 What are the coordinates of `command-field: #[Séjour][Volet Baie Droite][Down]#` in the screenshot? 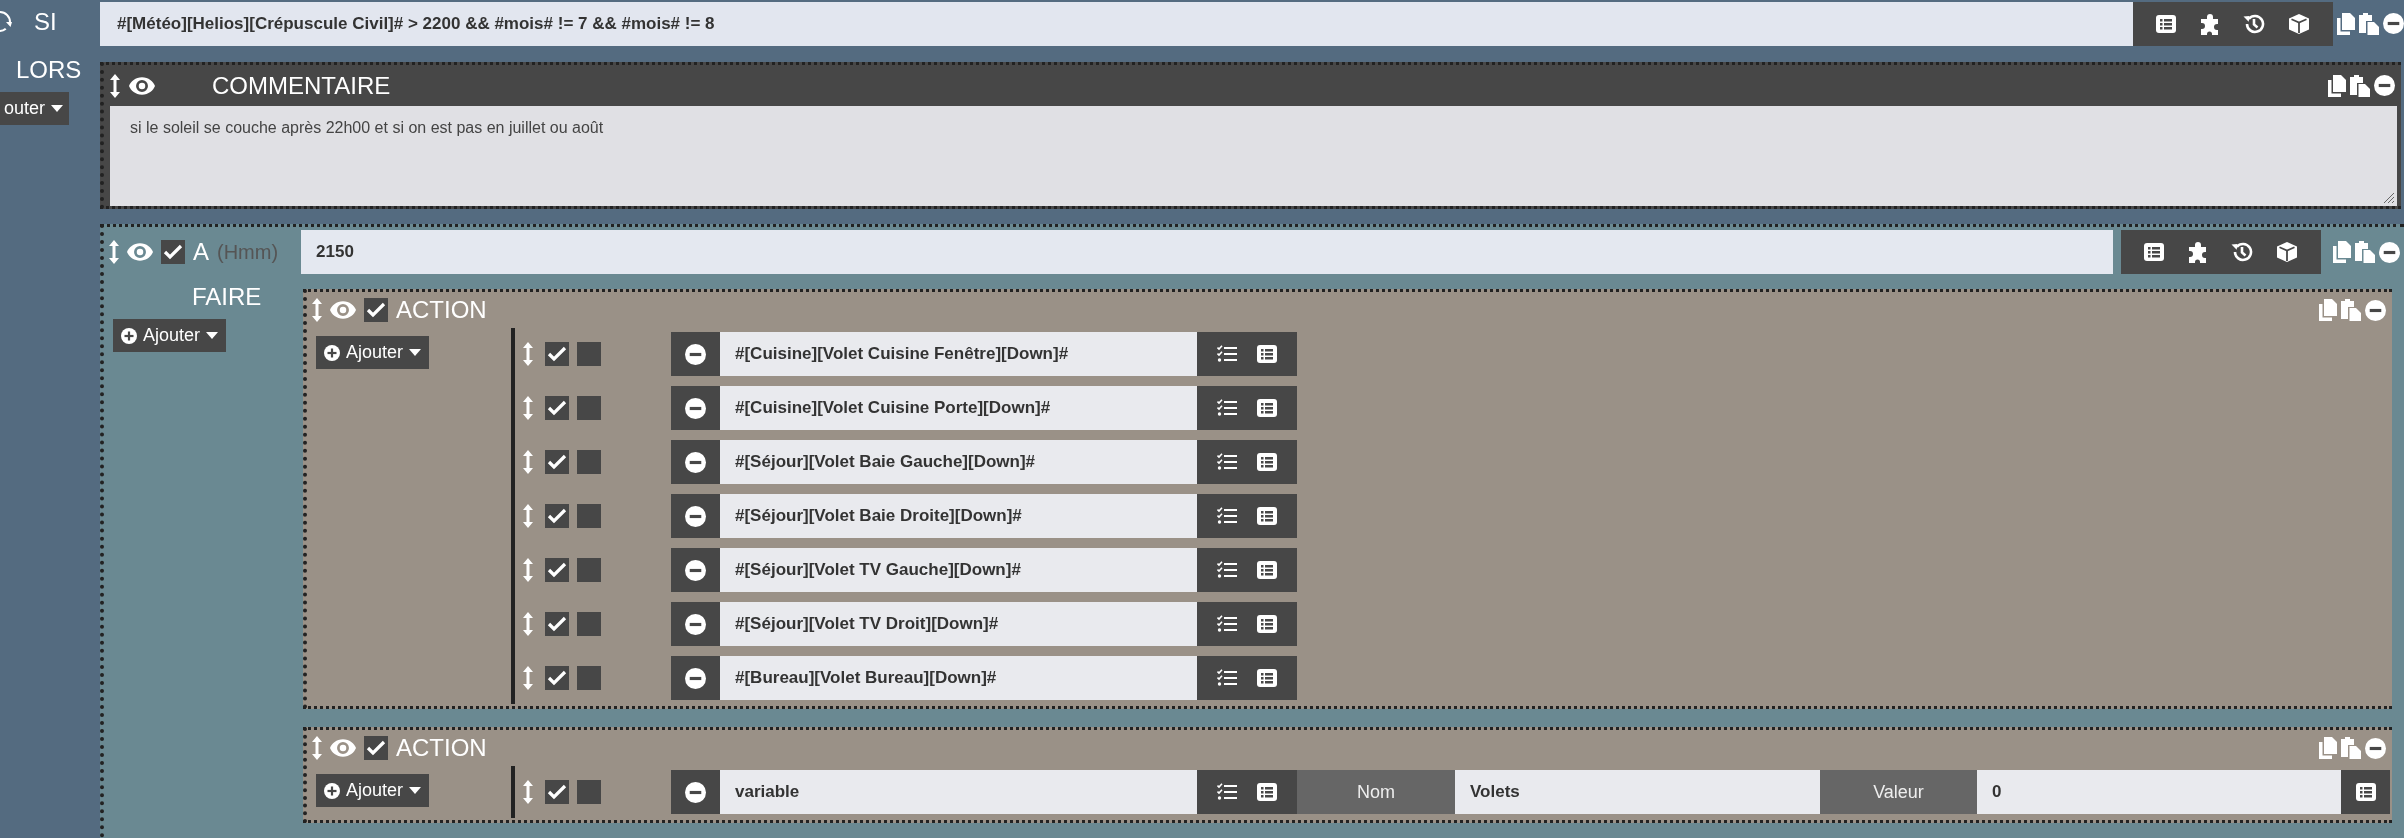 It's located at (958, 516).